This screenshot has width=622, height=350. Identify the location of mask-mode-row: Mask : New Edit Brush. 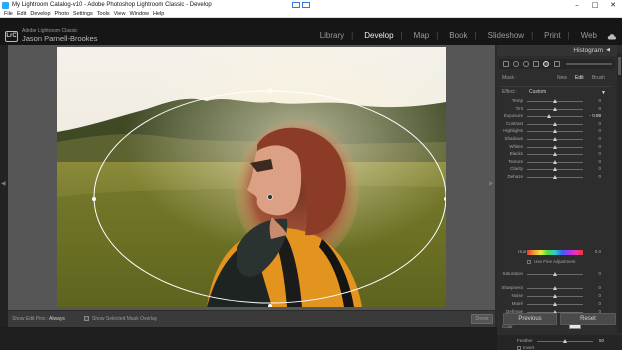
(557, 79).